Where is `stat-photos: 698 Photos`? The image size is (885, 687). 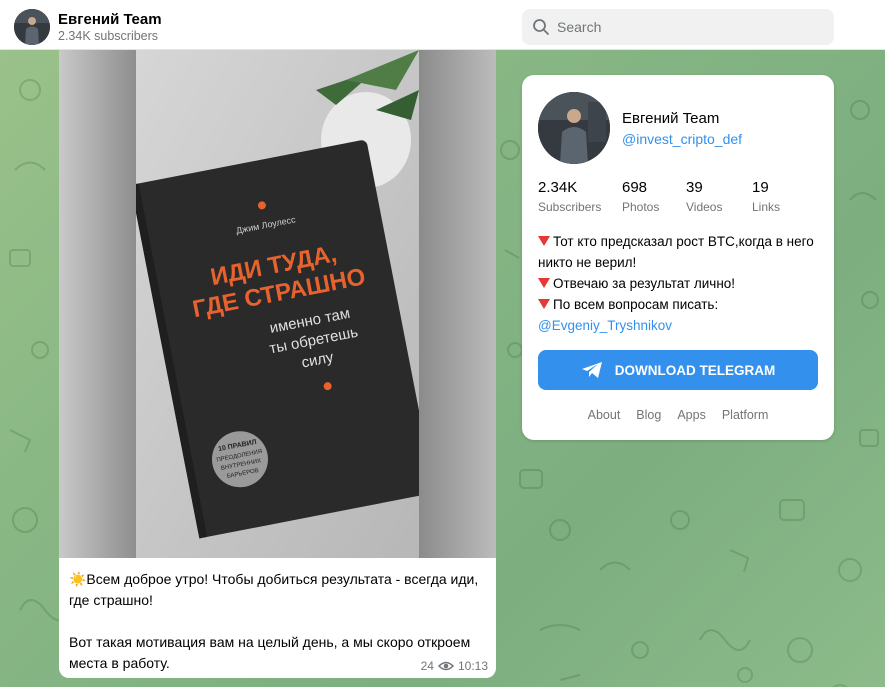
stat-photos: 698 Photos is located at coordinates (654, 196).